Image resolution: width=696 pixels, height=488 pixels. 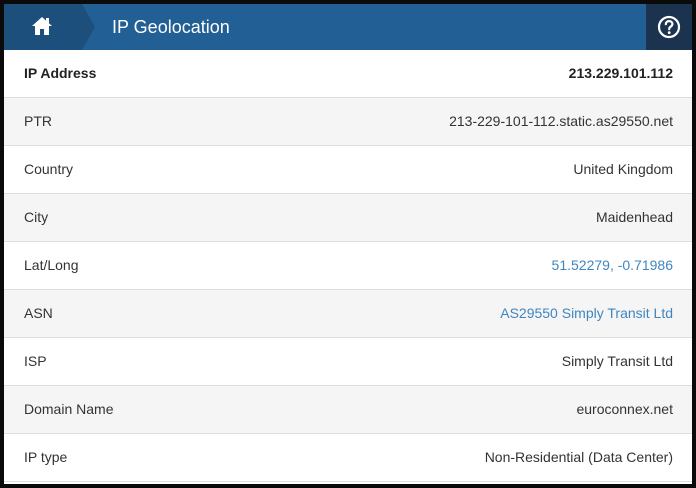 What do you see at coordinates (348, 314) in the screenshot?
I see `table-row-asn: ASN AS29550 Simply Transit Ltd` at bounding box center [348, 314].